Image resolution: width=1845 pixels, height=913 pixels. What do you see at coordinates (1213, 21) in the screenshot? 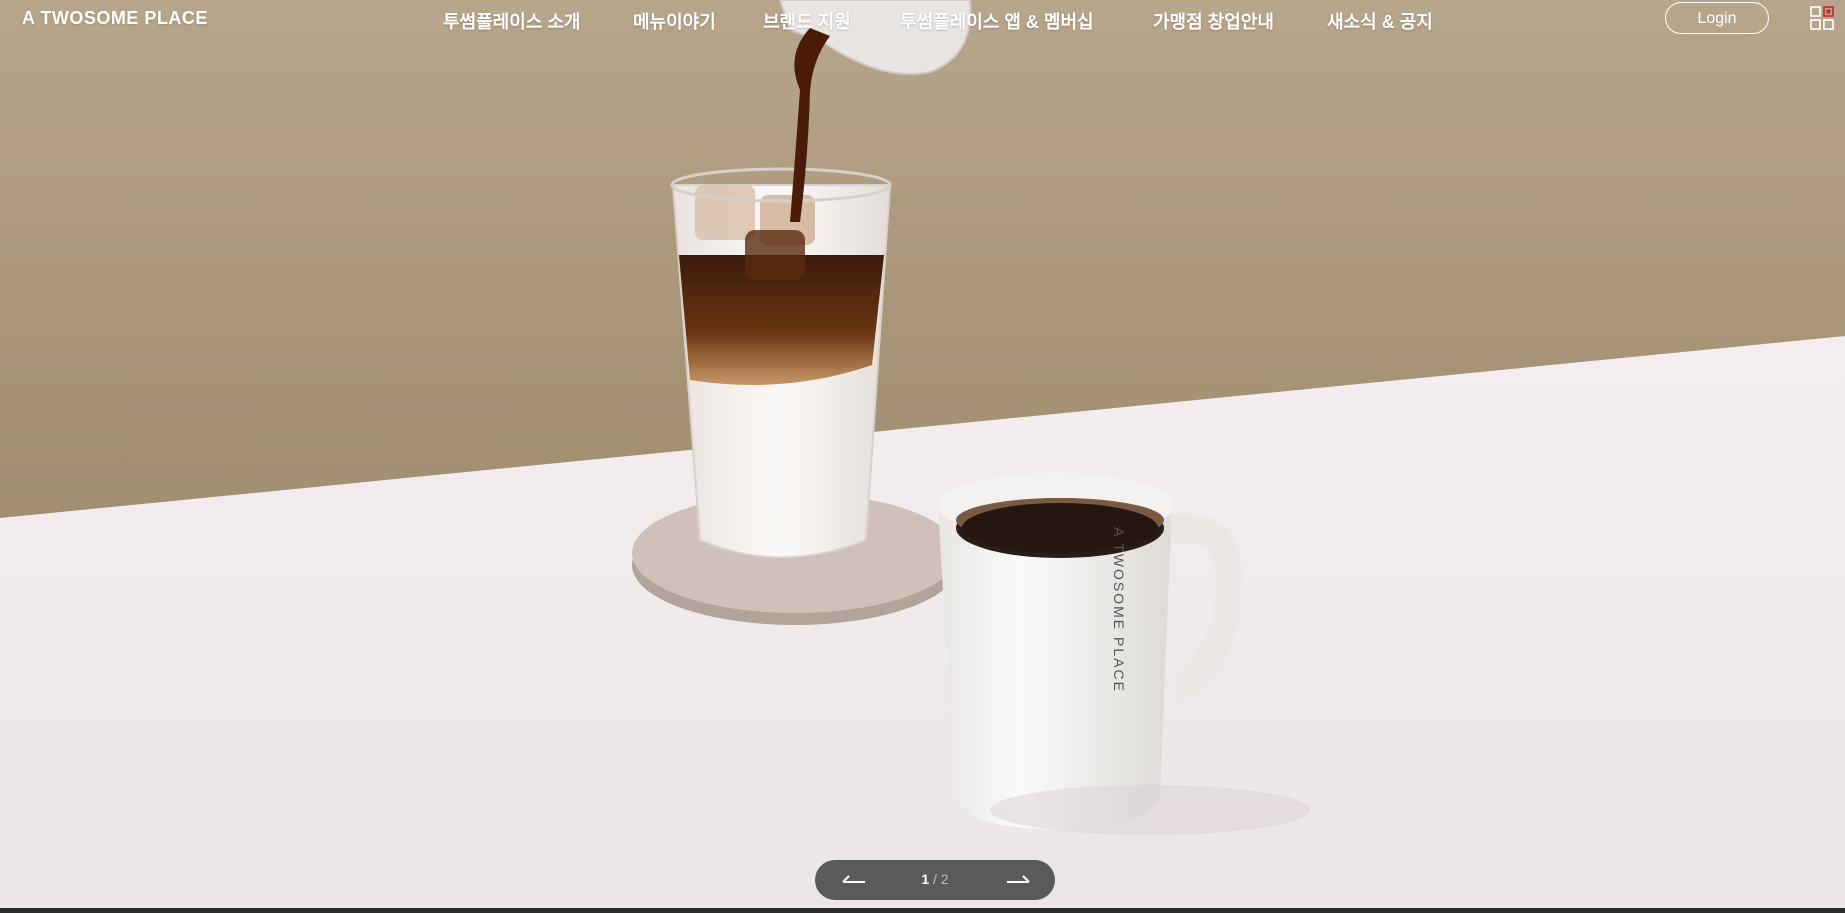
I see `nav-item-franchise: 가맹점 창업안내` at bounding box center [1213, 21].